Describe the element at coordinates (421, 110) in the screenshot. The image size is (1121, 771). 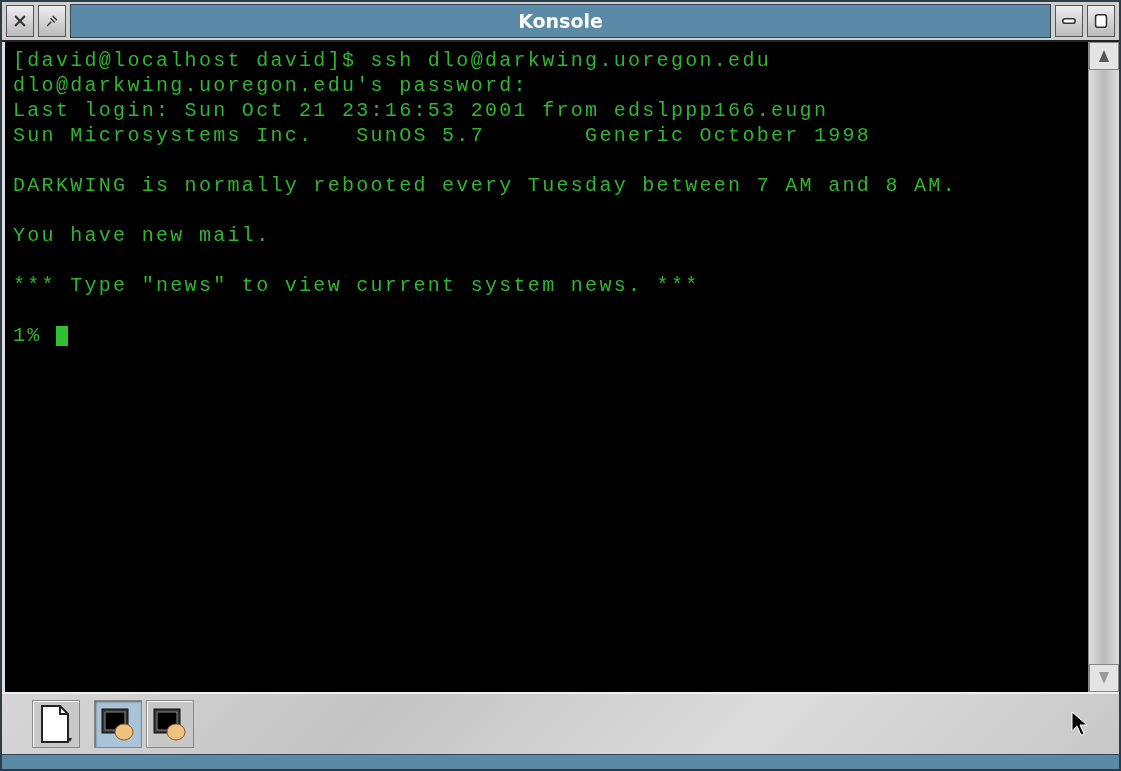
I see `terminal-line: Last login: Sun Oct 21 23:16:53 2001 from edslppp166.eugn` at that location.